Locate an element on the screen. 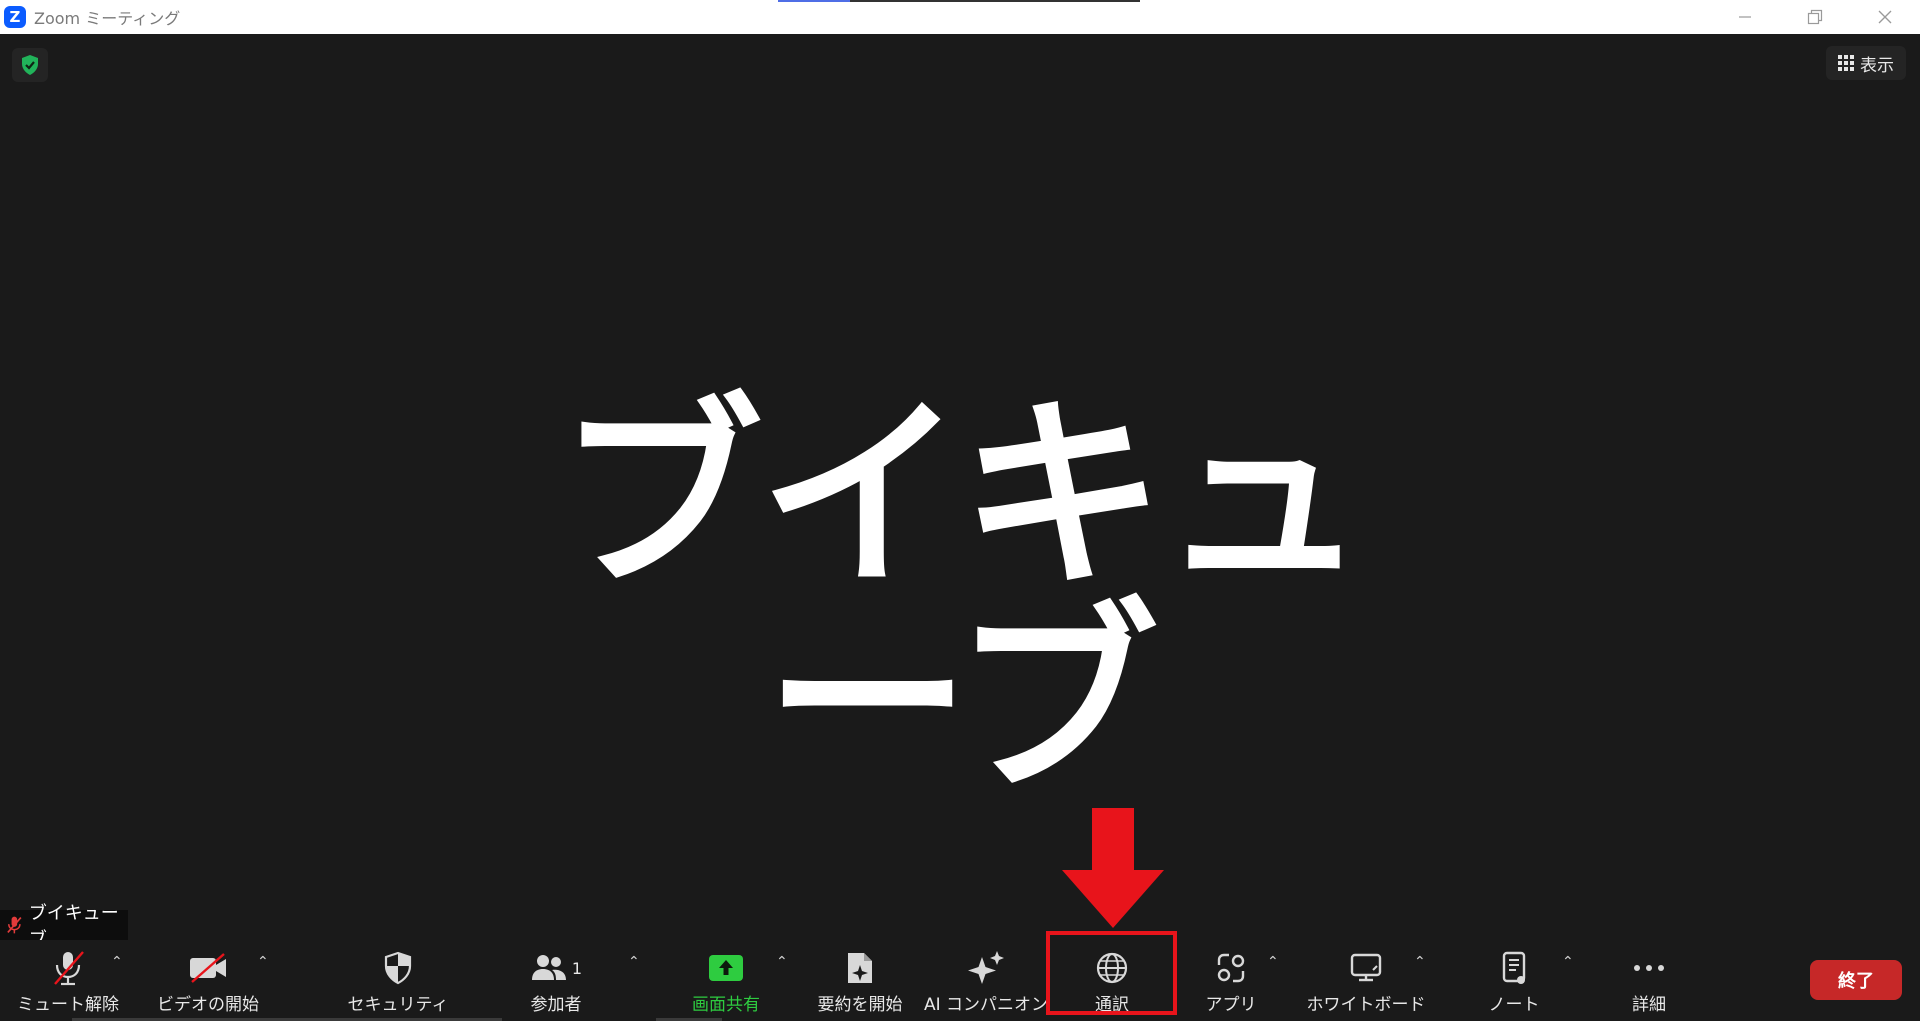  ai-companion-button: AI コンパニオン is located at coordinates (986, 980).